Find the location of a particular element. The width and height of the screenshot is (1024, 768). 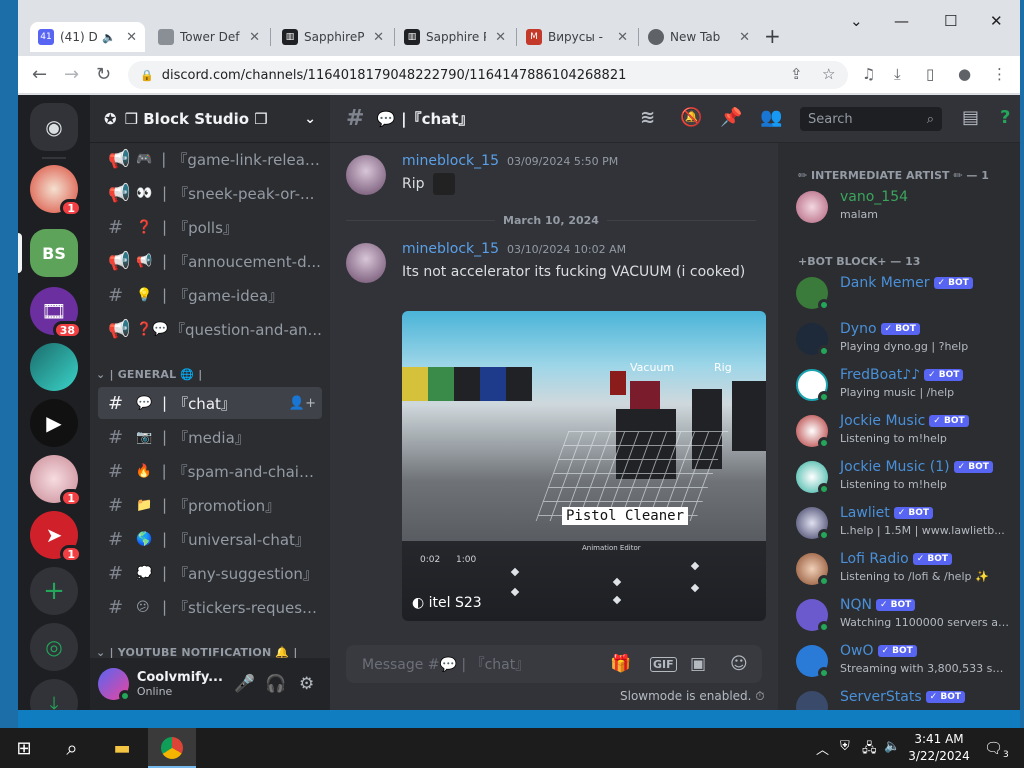

member-item: ServerStats ✓ BOT is located at coordinates (907, 698).